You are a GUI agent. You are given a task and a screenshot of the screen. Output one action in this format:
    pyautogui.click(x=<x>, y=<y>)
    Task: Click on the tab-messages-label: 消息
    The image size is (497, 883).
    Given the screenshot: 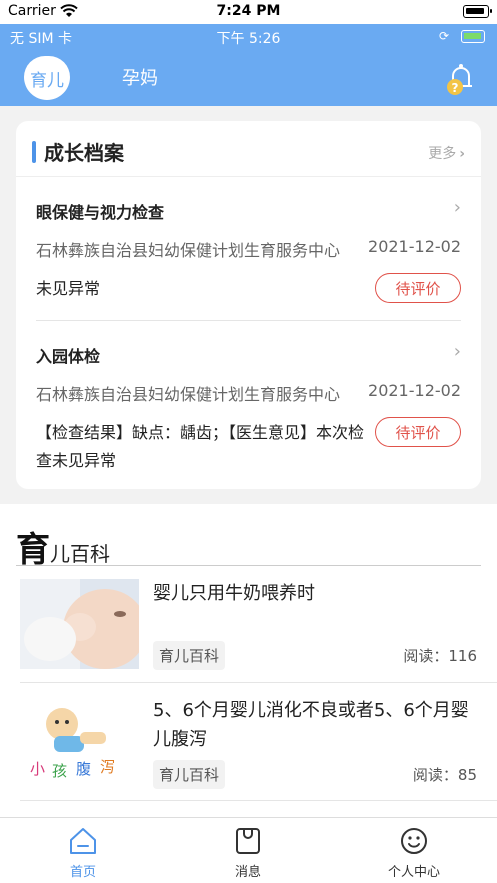 What is the action you would take?
    pyautogui.click(x=247, y=872)
    